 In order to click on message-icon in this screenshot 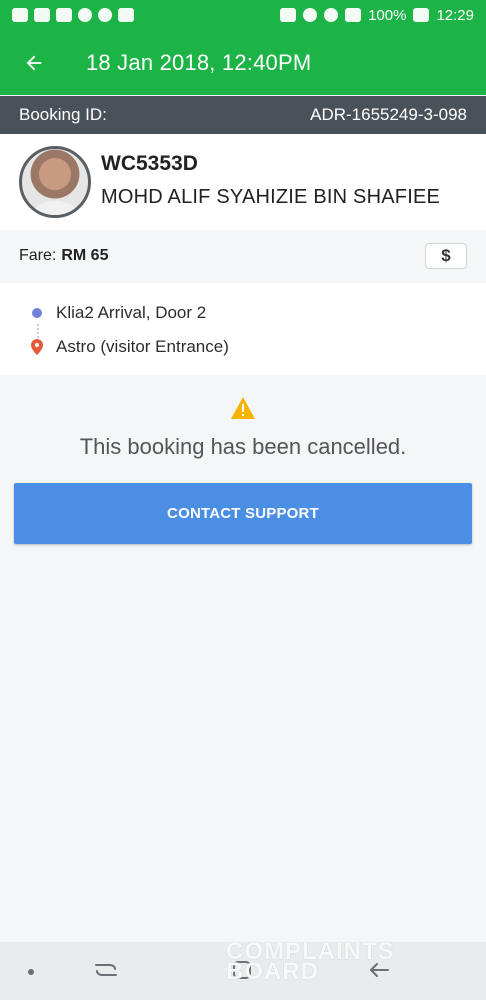, I will do `click(20, 15)`.